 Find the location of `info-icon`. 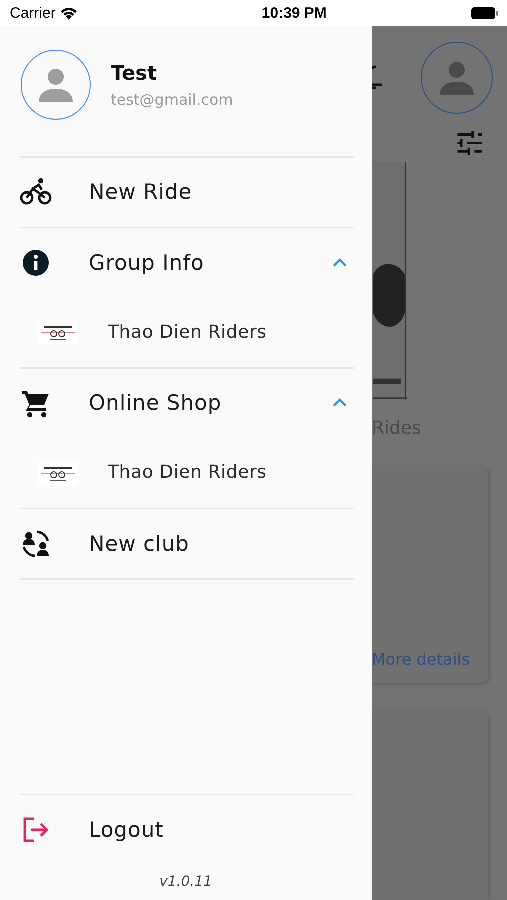

info-icon is located at coordinates (36, 263).